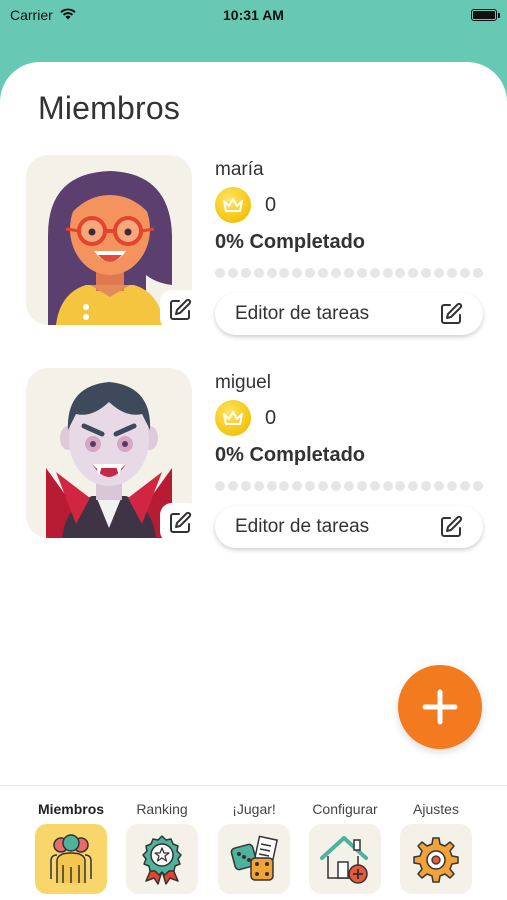  What do you see at coordinates (254, 858) in the screenshot?
I see `dice-icon` at bounding box center [254, 858].